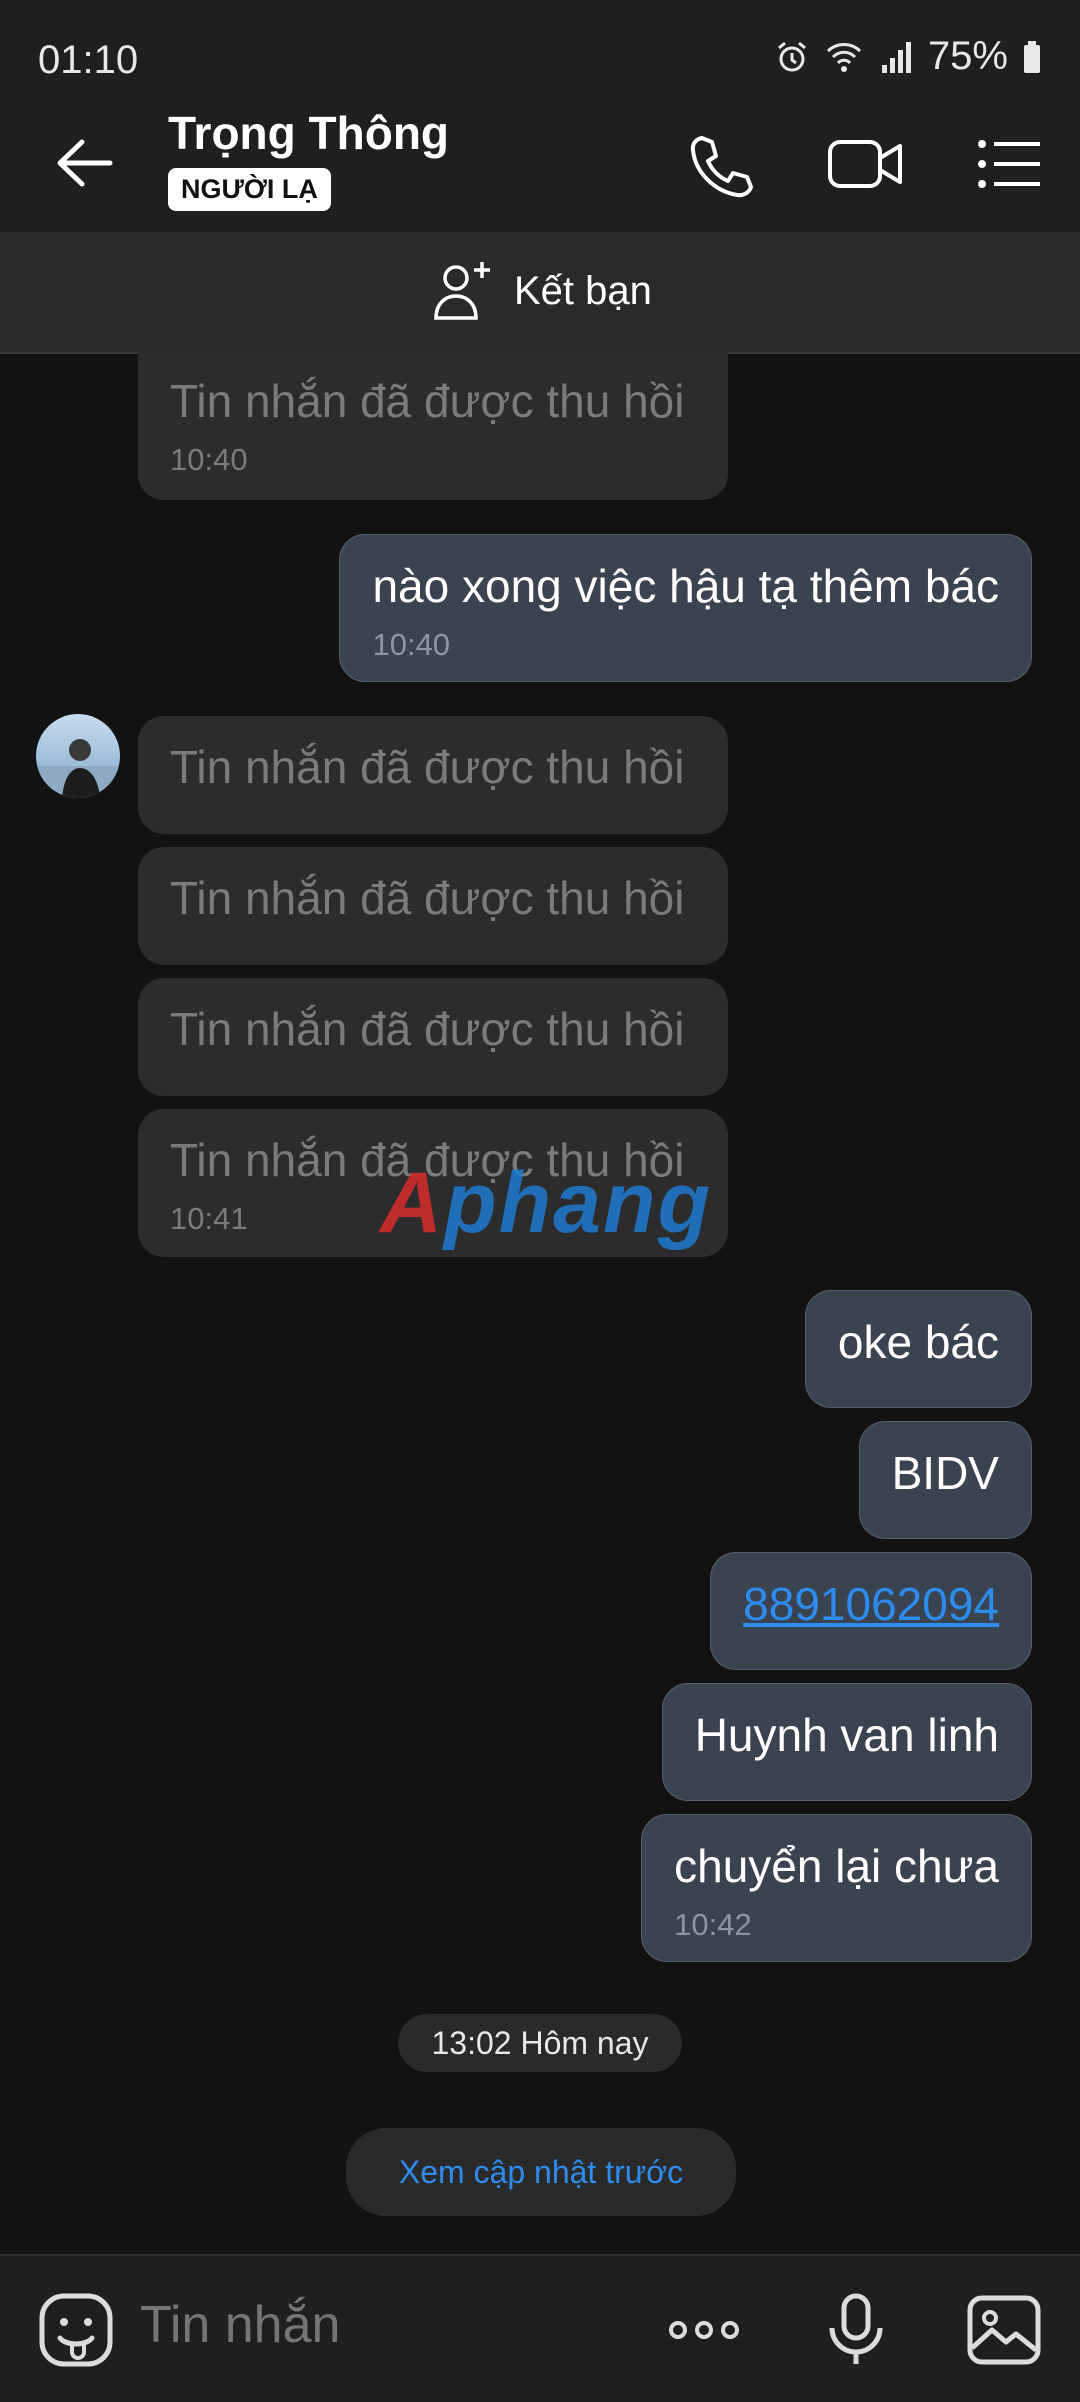 The image size is (1080, 2402). I want to click on microphone-icon, so click(856, 2330).